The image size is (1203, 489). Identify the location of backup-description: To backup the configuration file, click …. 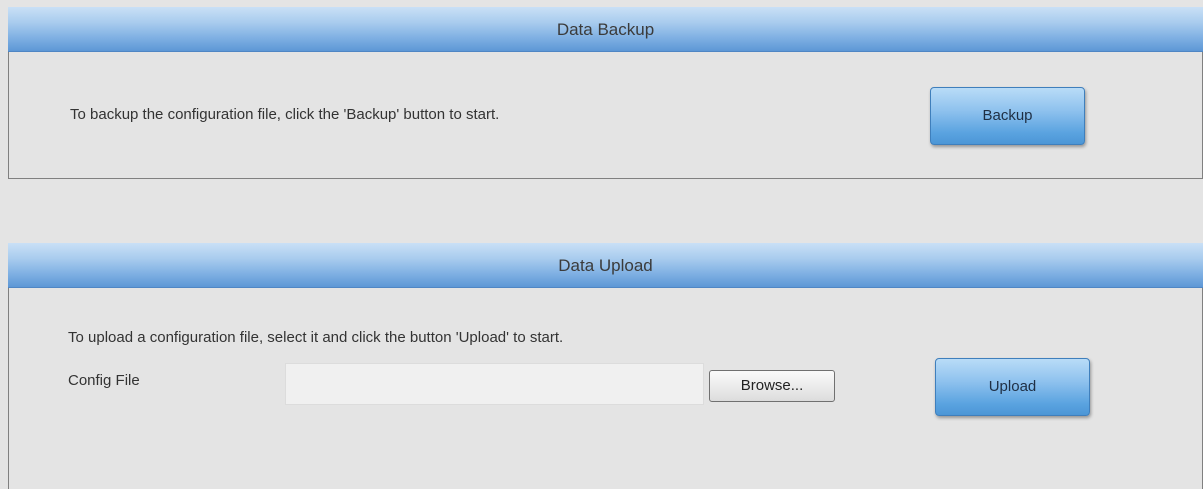
(285, 114).